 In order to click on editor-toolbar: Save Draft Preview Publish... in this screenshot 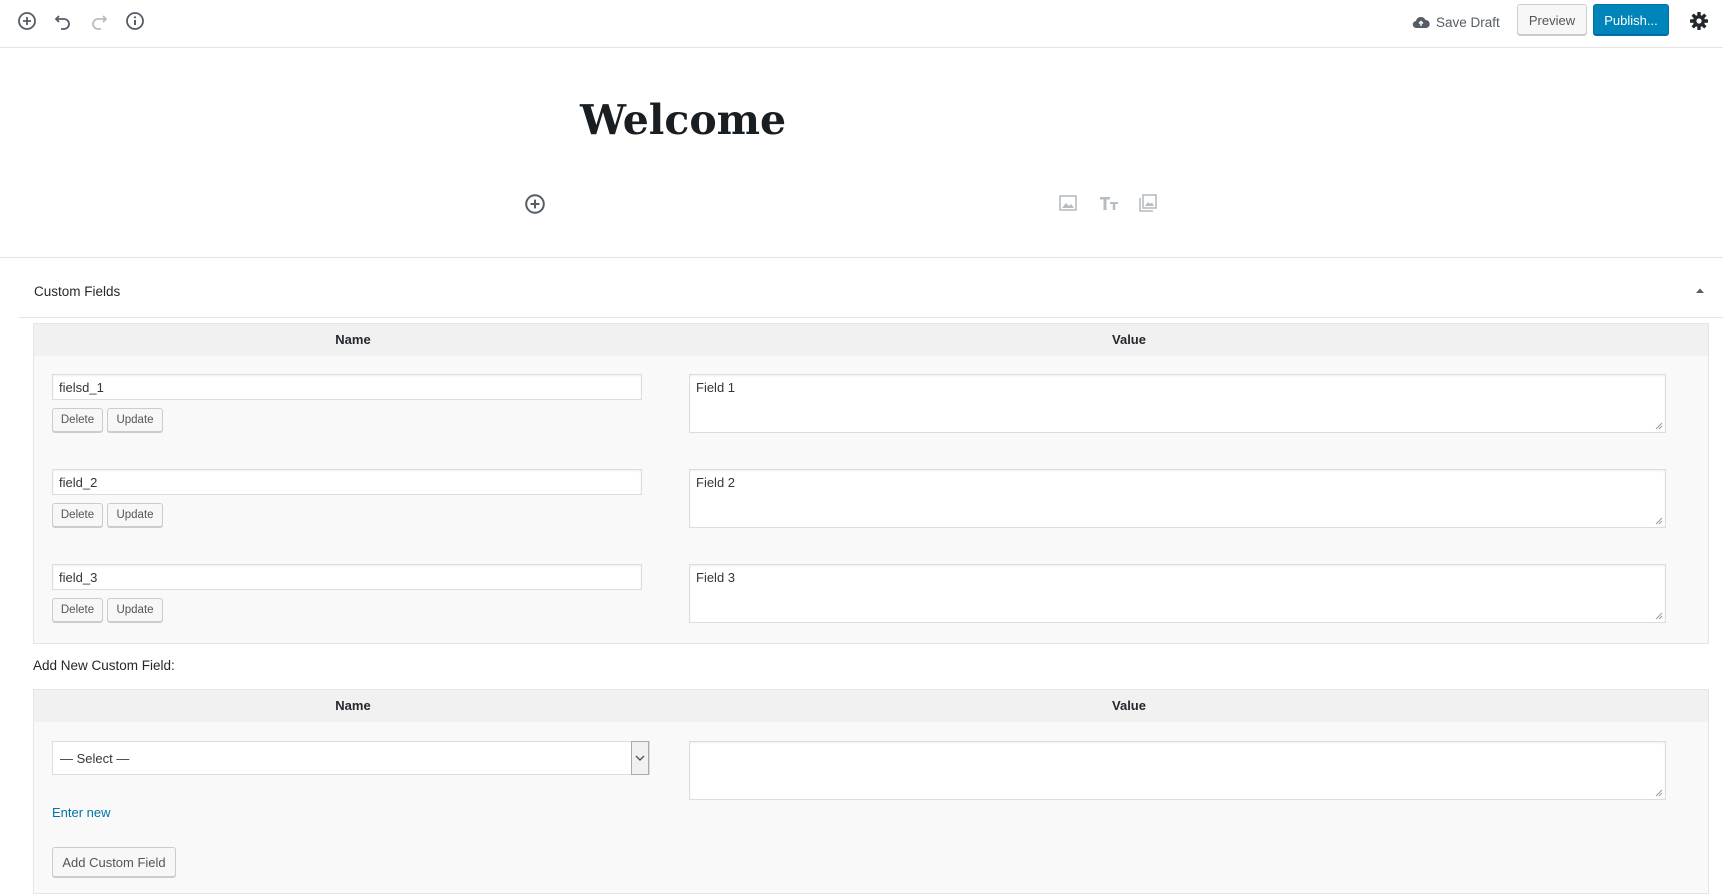, I will do `click(861, 24)`.